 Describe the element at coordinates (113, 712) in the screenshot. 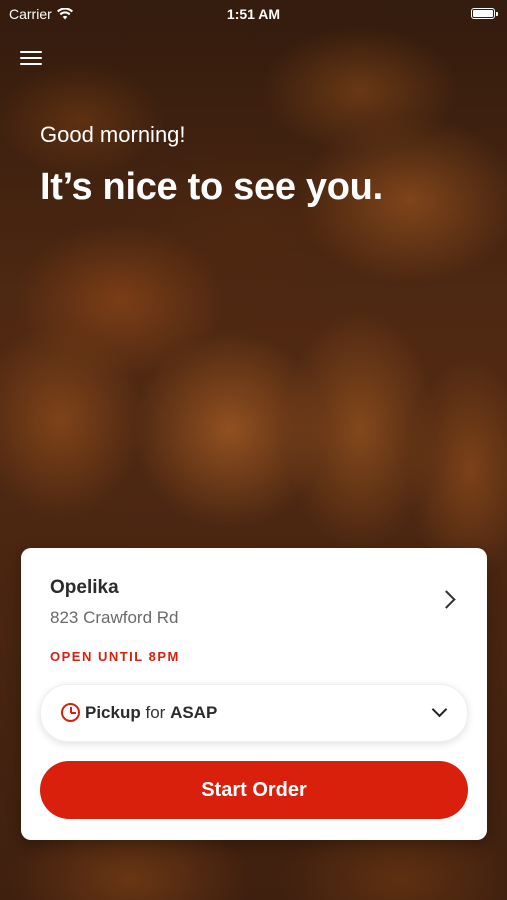

I see `pickup-mode: Pickup` at that location.